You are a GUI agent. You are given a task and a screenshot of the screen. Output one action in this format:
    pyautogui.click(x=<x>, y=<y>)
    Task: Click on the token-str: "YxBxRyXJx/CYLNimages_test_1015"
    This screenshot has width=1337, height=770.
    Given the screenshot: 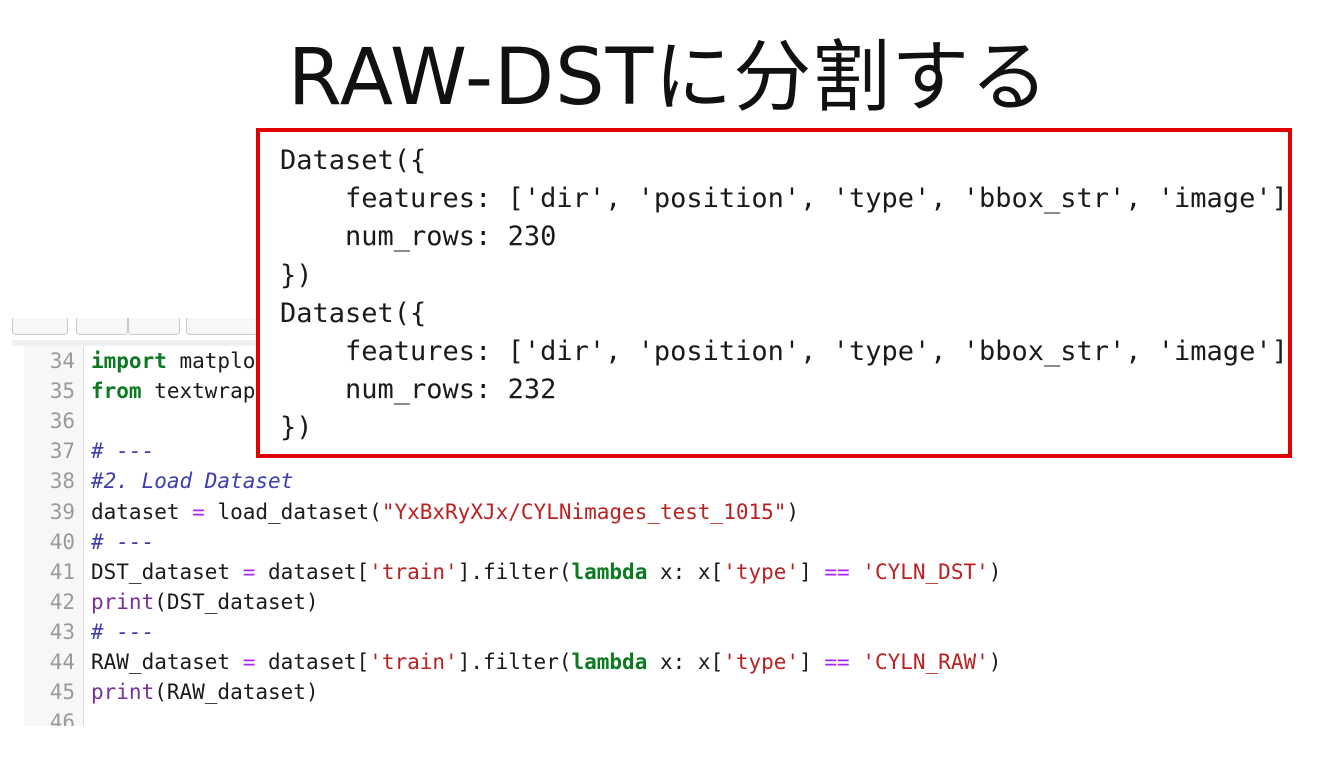 What is the action you would take?
    pyautogui.click(x=584, y=511)
    